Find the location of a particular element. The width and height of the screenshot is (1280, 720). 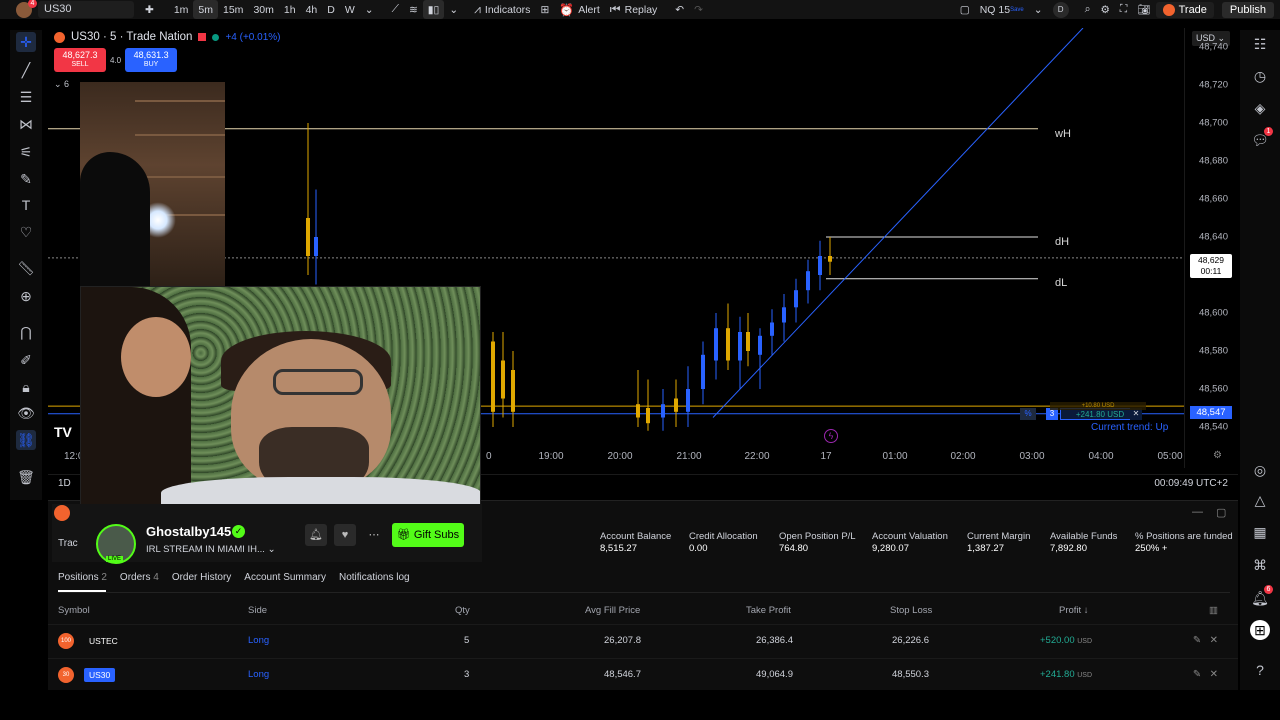

stop-loss-cell: 26,226.6 is located at coordinates (910, 640).